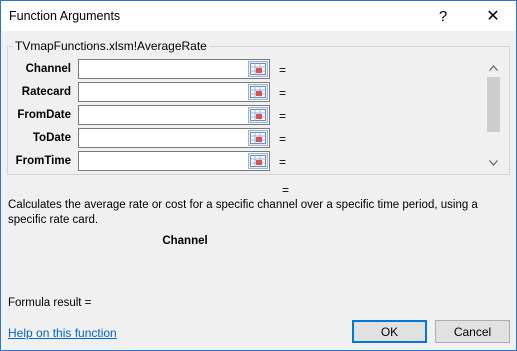 The height and width of the screenshot is (351, 517). What do you see at coordinates (62, 333) in the screenshot?
I see `help-on-function-link: Help on this function` at bounding box center [62, 333].